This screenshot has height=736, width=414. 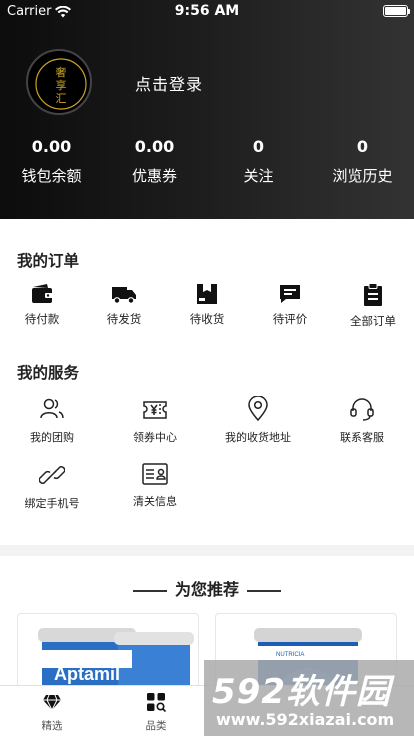 What do you see at coordinates (207, 294) in the screenshot?
I see `package-icon` at bounding box center [207, 294].